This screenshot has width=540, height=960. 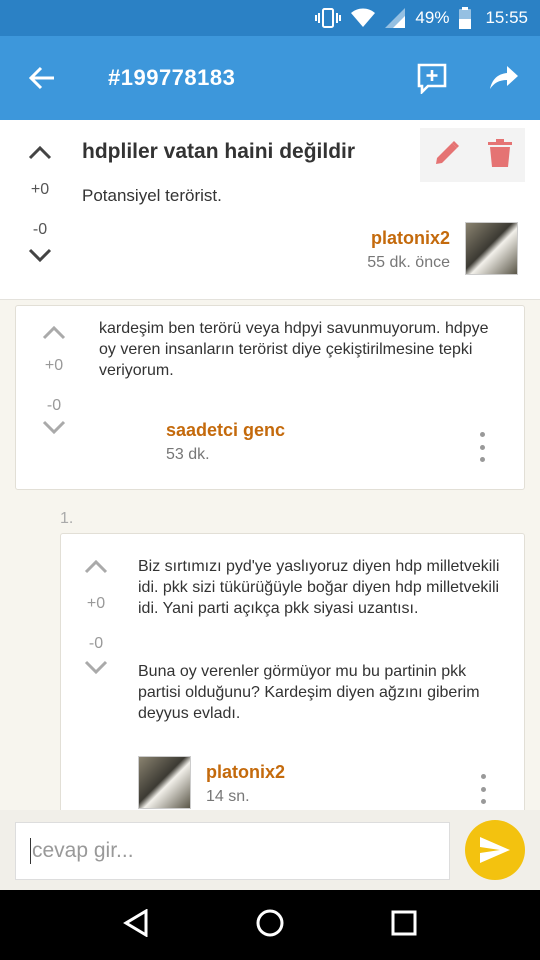 I want to click on pencil-icon, so click(x=448, y=152).